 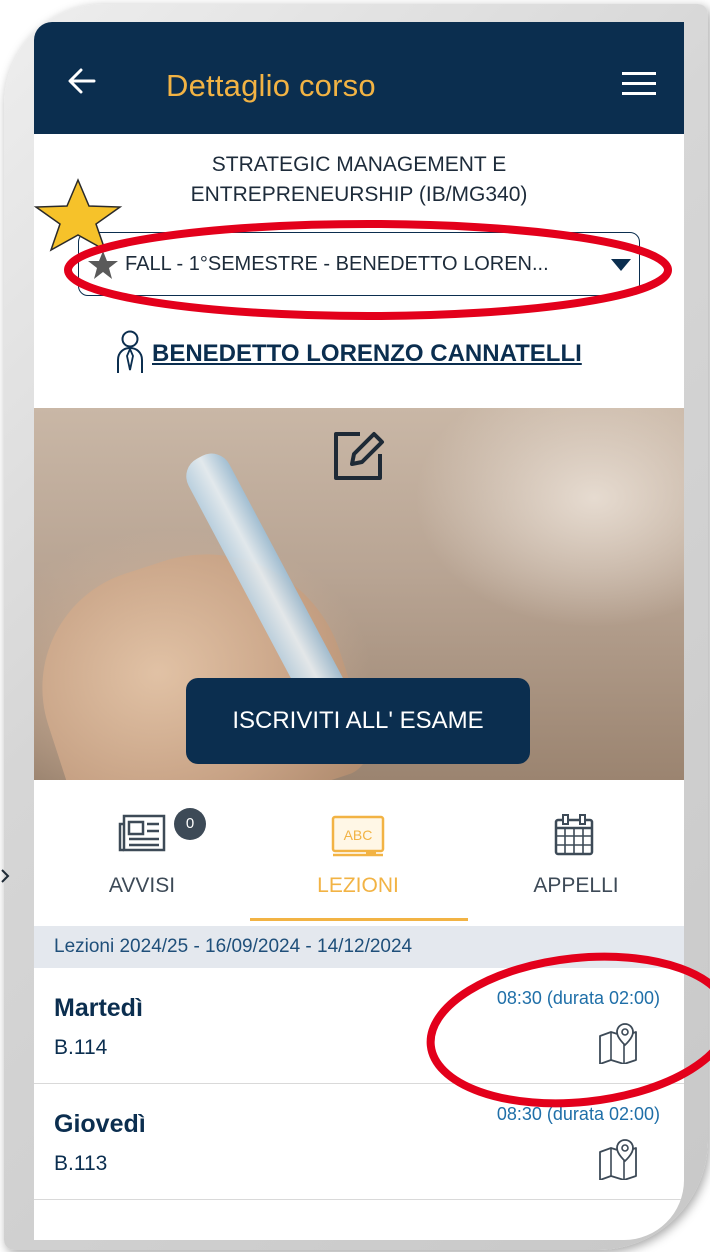 I want to click on newspaper-icon, so click(x=142, y=833).